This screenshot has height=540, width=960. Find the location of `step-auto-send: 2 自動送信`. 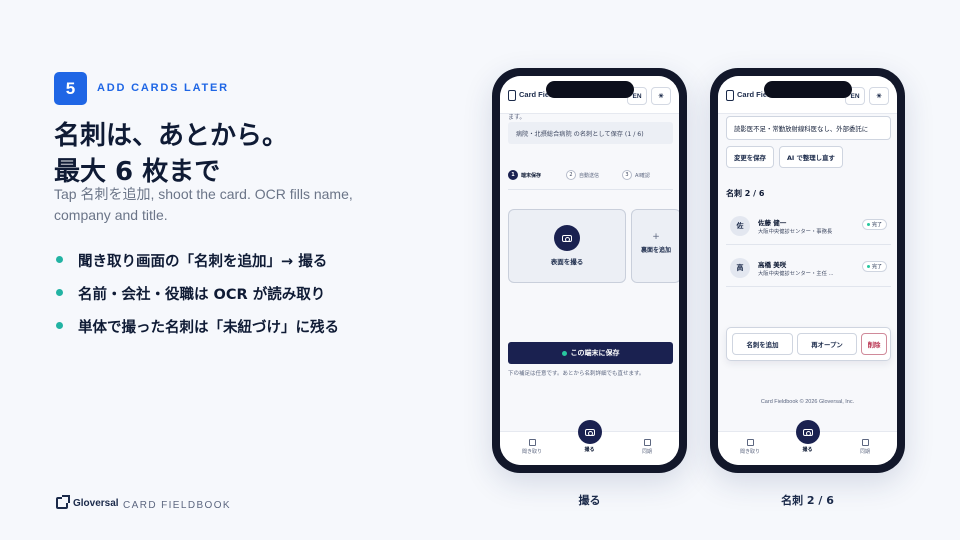

step-auto-send: 2 自動送信 is located at coordinates (582, 175).